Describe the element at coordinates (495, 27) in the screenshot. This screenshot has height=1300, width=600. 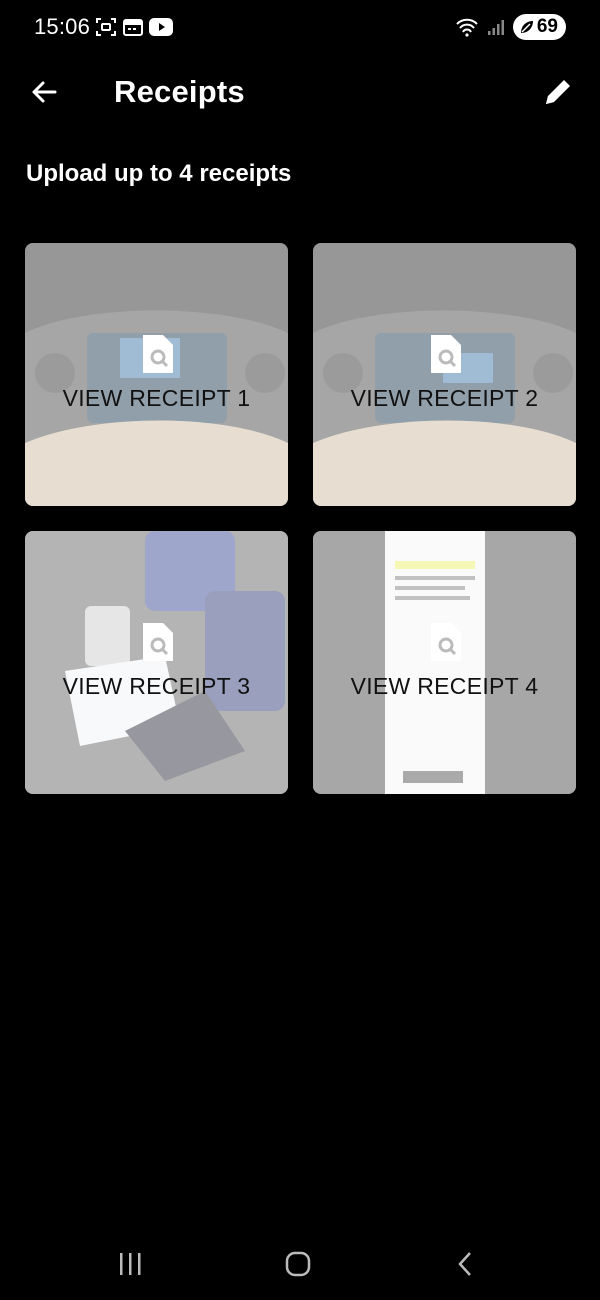
I see `signal-icon` at that location.